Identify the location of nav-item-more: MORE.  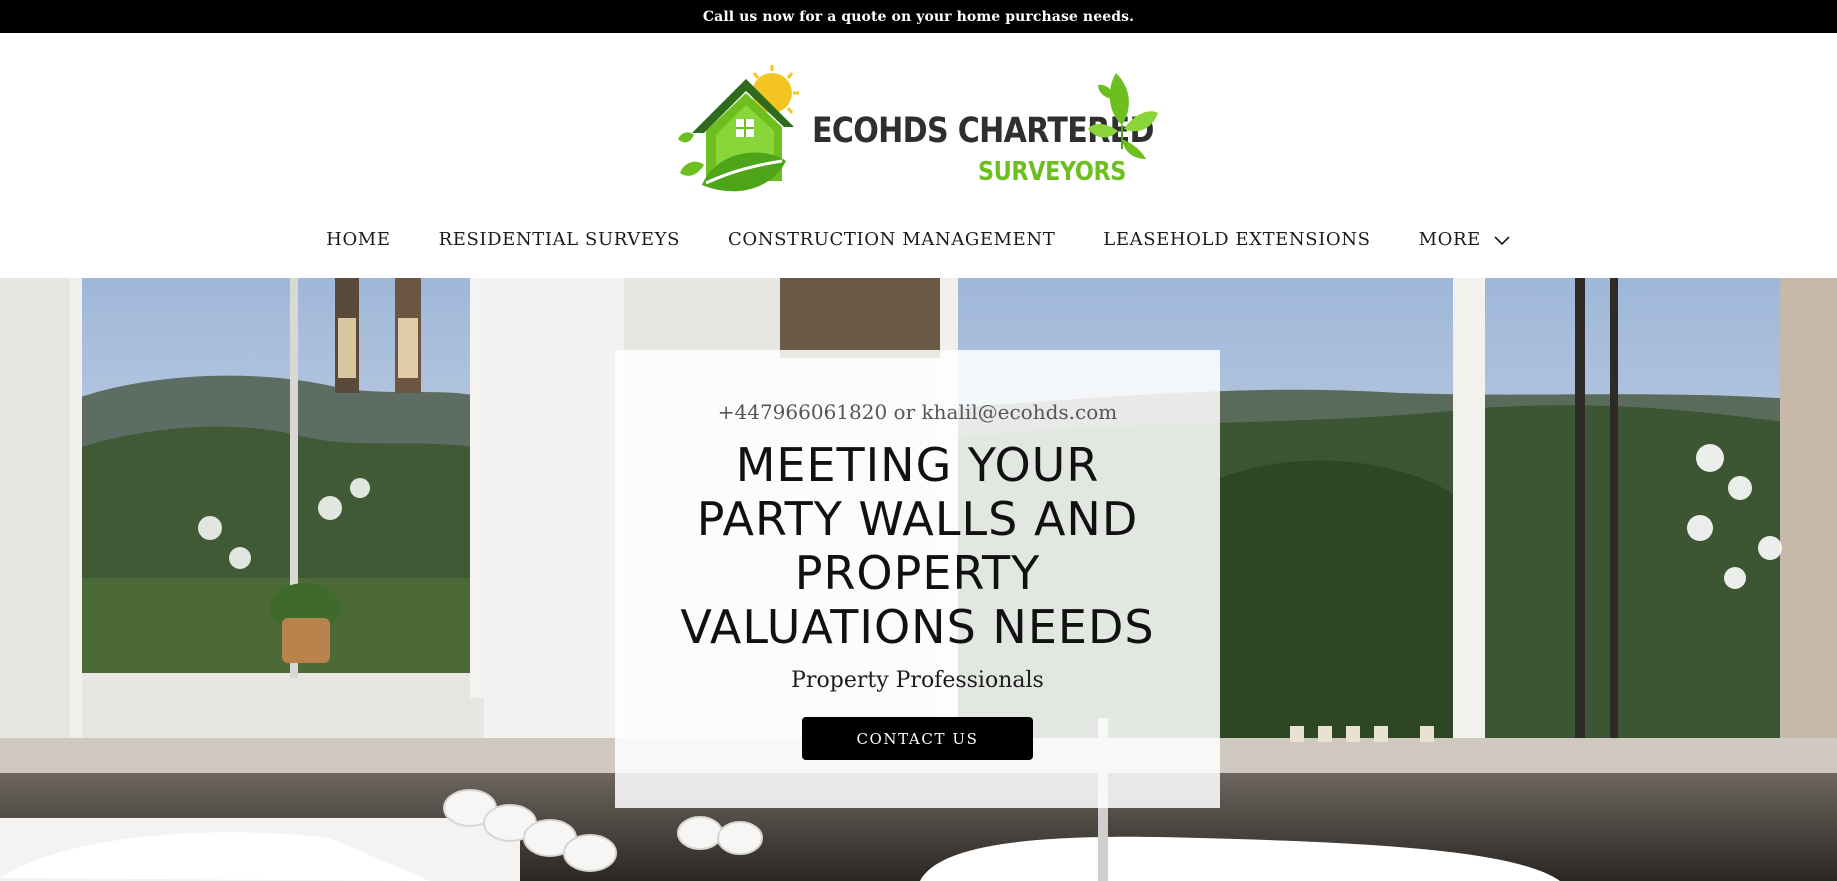
(1465, 239).